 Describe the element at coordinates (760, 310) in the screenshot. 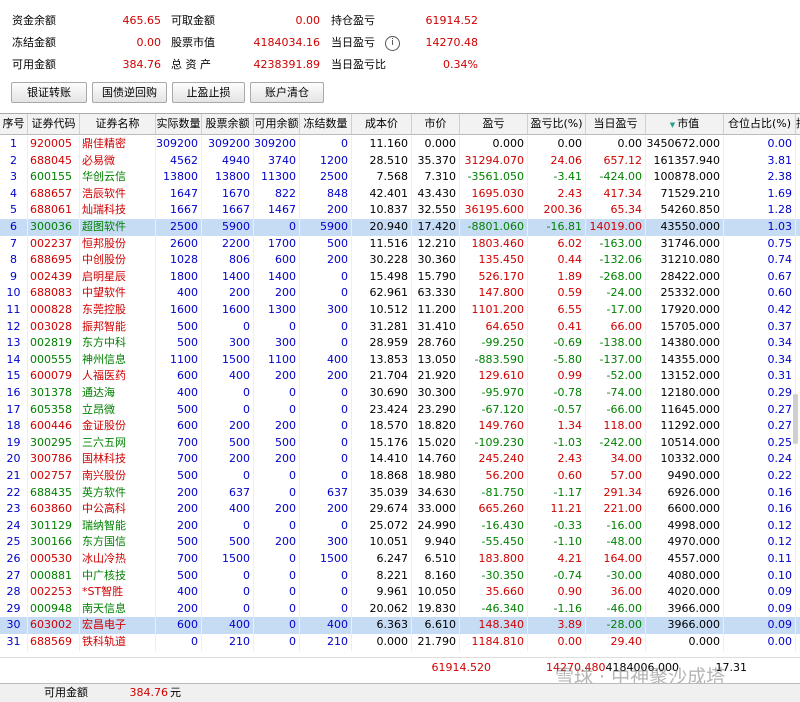

I see `cell-13: 0.42` at that location.